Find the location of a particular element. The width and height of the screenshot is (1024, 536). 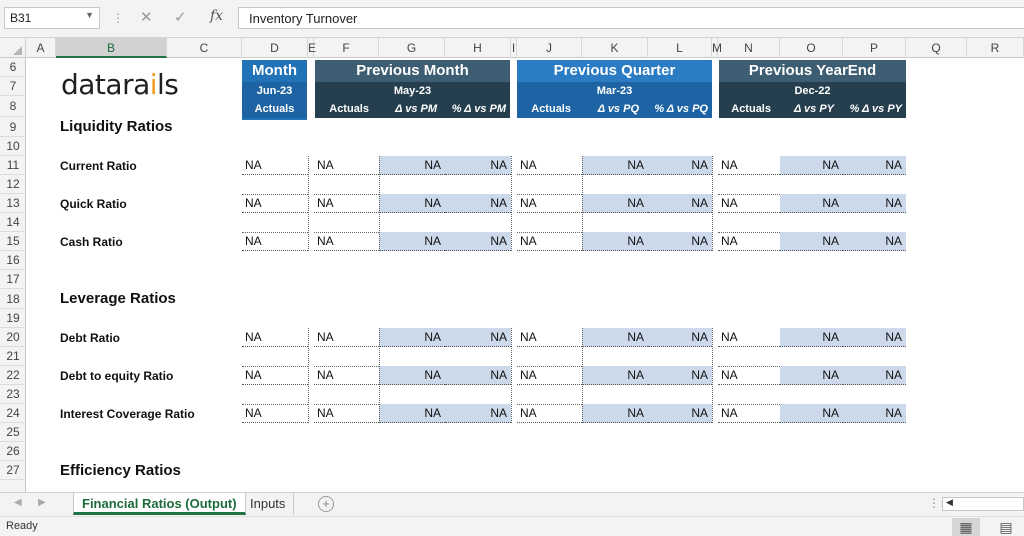

insert-function-icon: fx is located at coordinates (216, 16).